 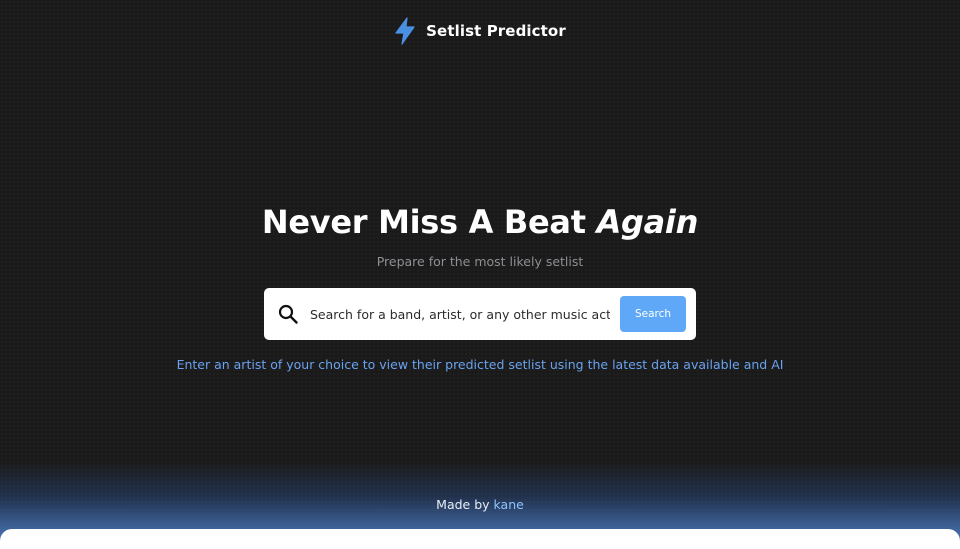 What do you see at coordinates (647, 222) in the screenshot?
I see `hero-title-accent: Again` at bounding box center [647, 222].